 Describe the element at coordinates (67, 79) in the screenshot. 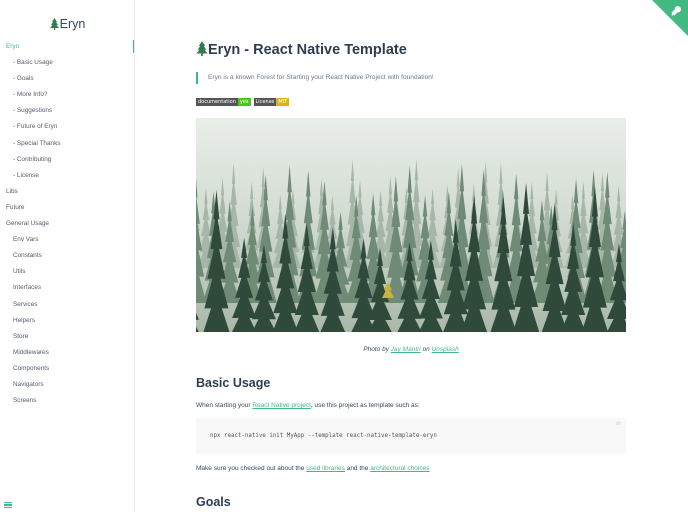

I see `sidebar-item: - Goals` at that location.